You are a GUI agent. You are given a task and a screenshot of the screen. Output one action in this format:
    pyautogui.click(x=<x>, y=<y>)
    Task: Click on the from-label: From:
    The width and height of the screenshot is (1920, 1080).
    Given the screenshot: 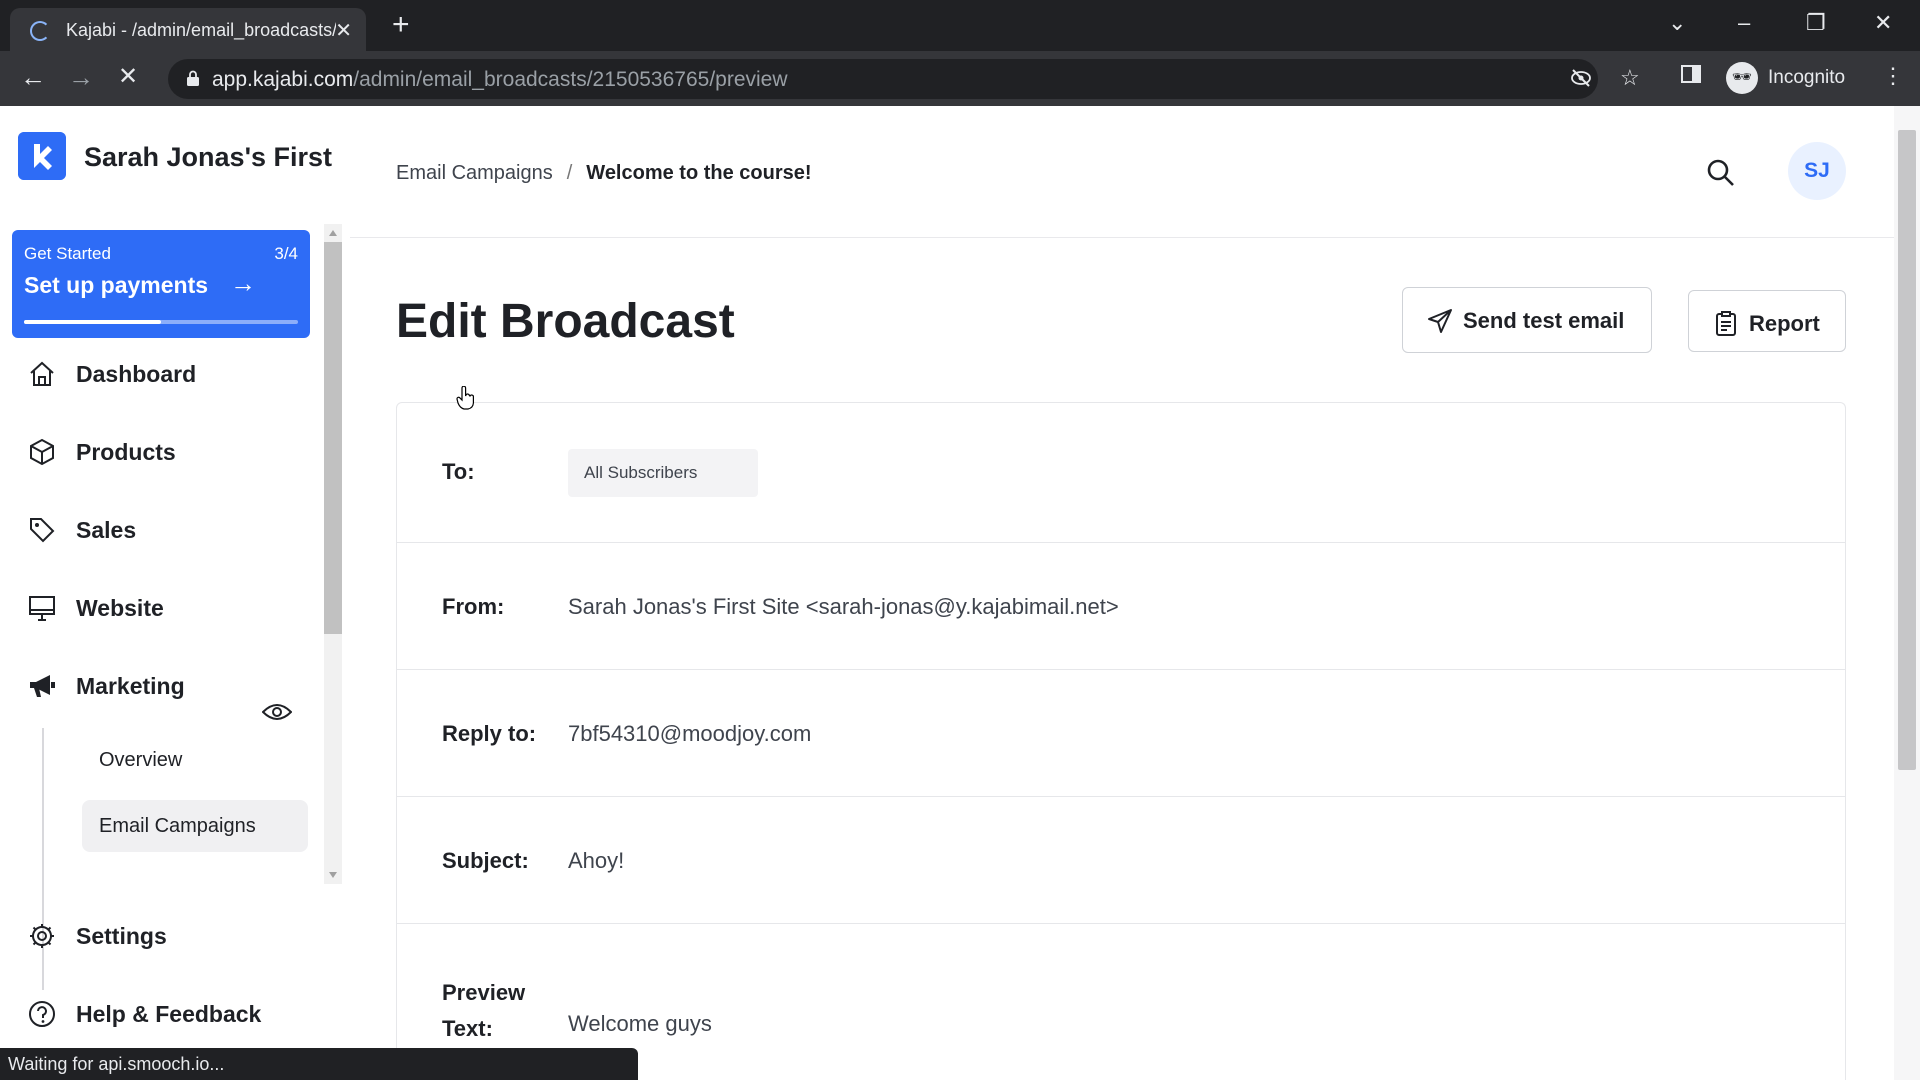 What is the action you would take?
    pyautogui.click(x=473, y=606)
    